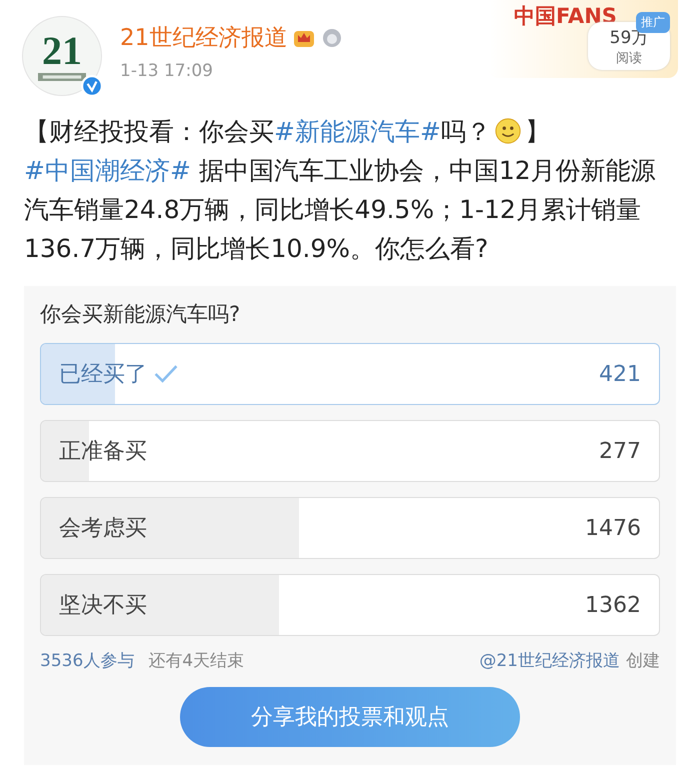 Image resolution: width=700 pixels, height=782 pixels. What do you see at coordinates (141, 314) in the screenshot?
I see `poll-question: 你会买新能源汽车吗?` at bounding box center [141, 314].